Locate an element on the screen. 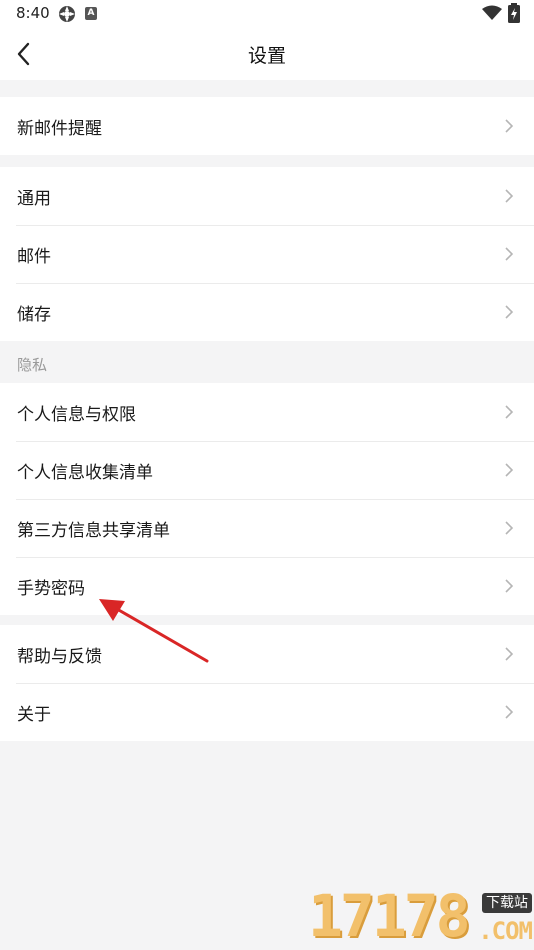 Image resolution: width=534 pixels, height=950 pixels. watermark-number: 17178 is located at coordinates (389, 916).